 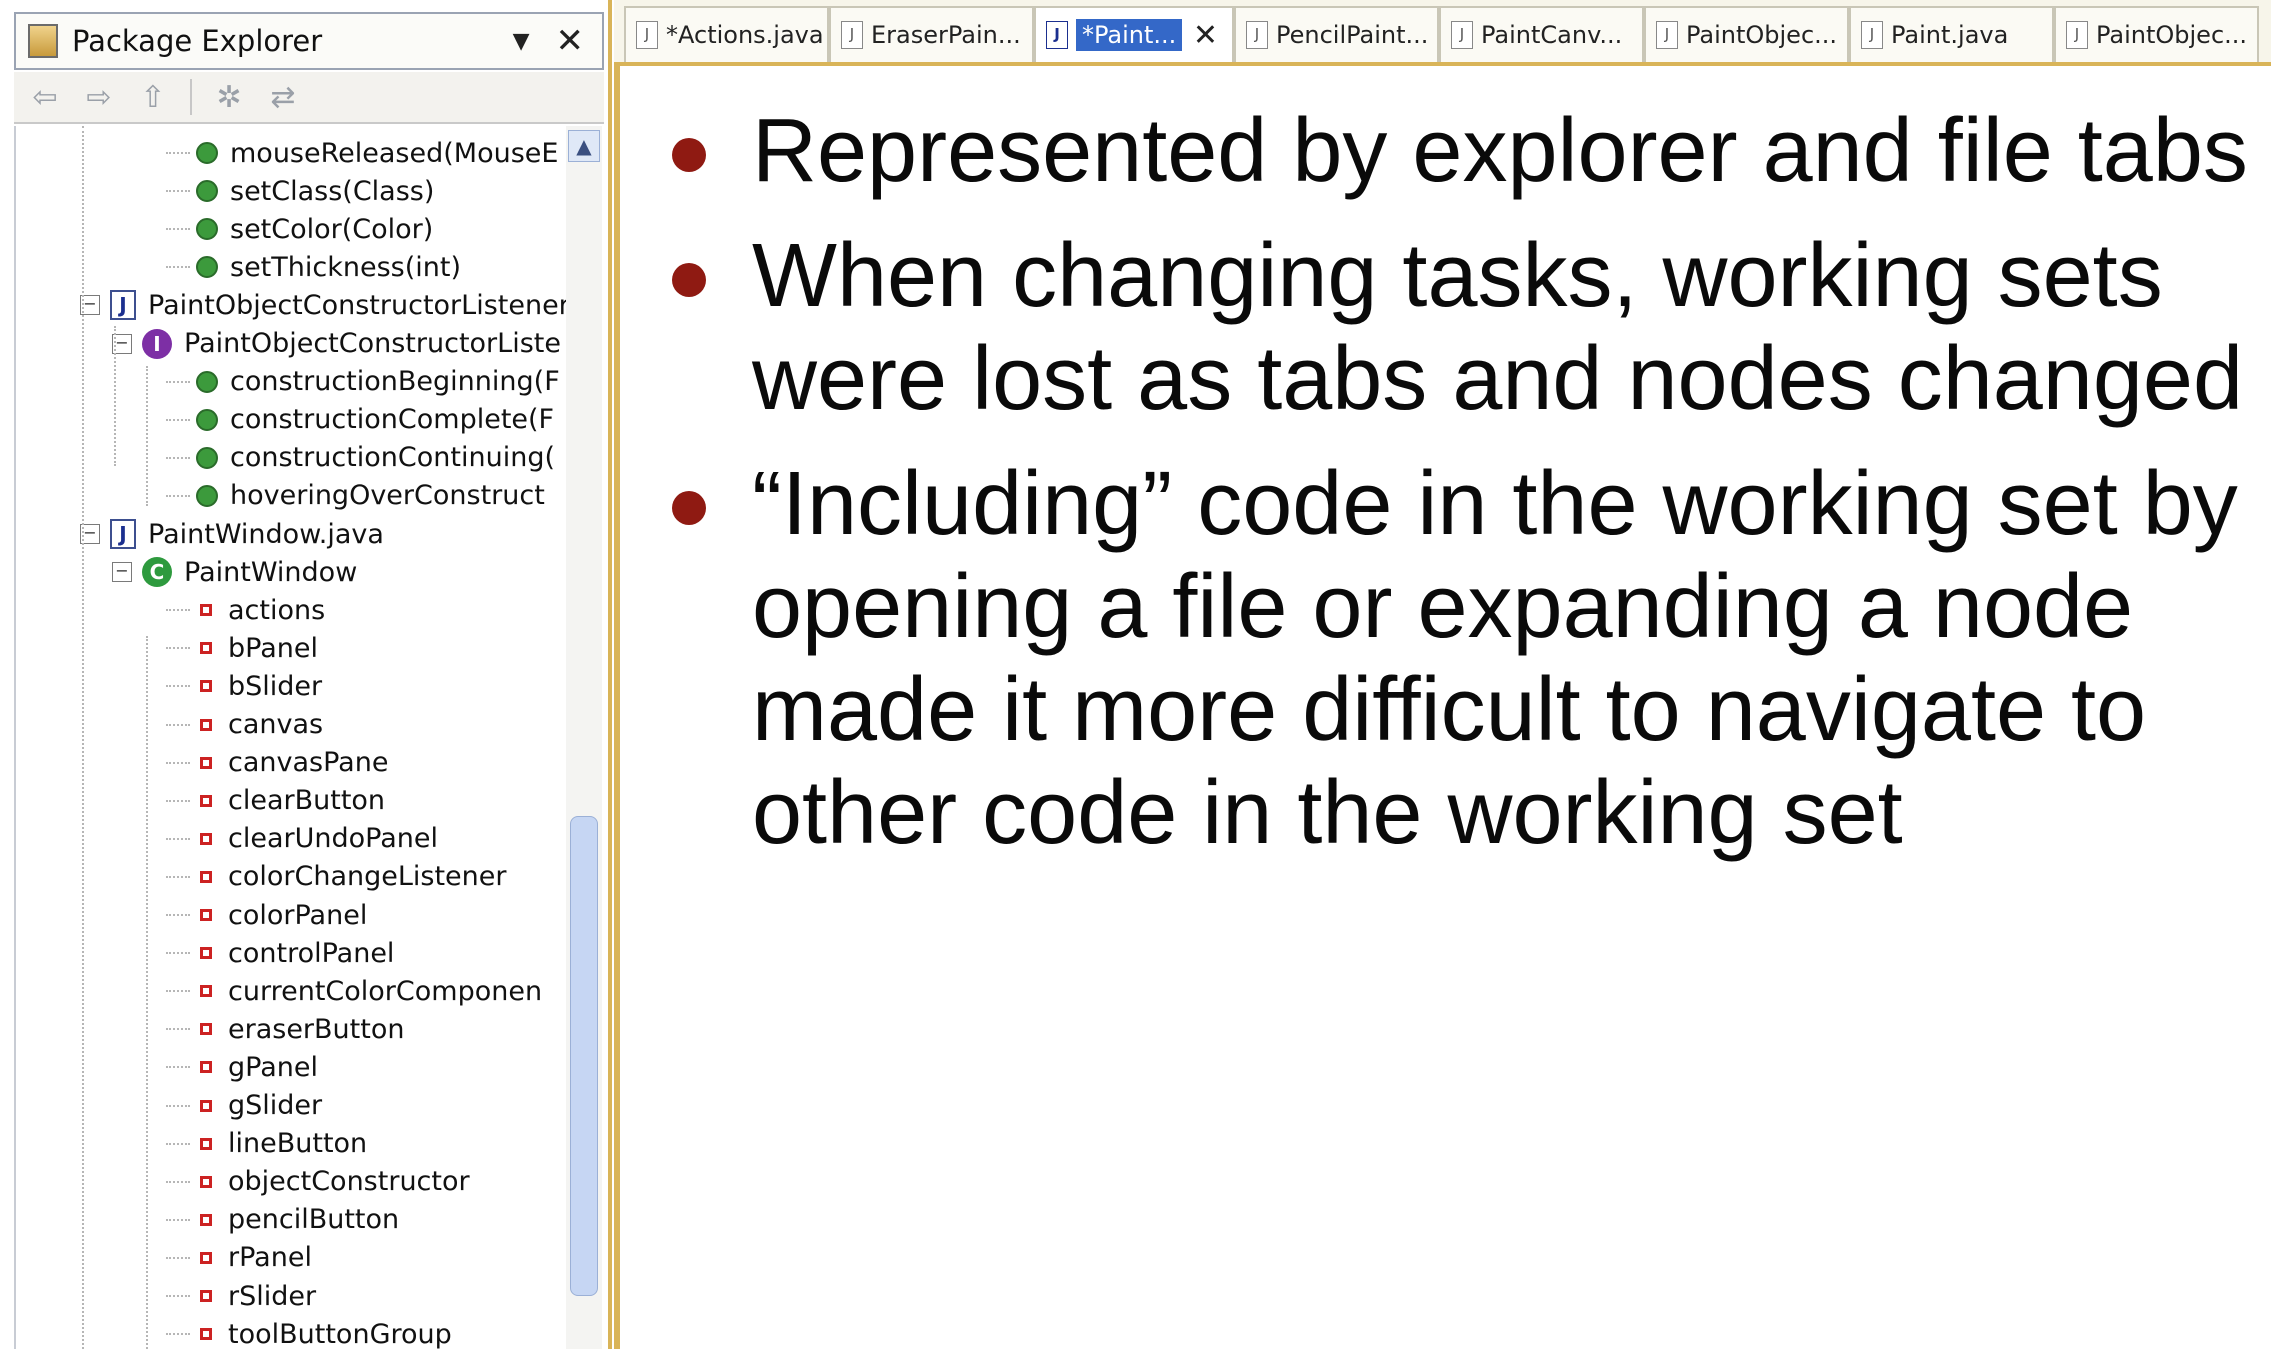 I want to click on tree-node-field: canvasPane, so click(x=277, y=763).